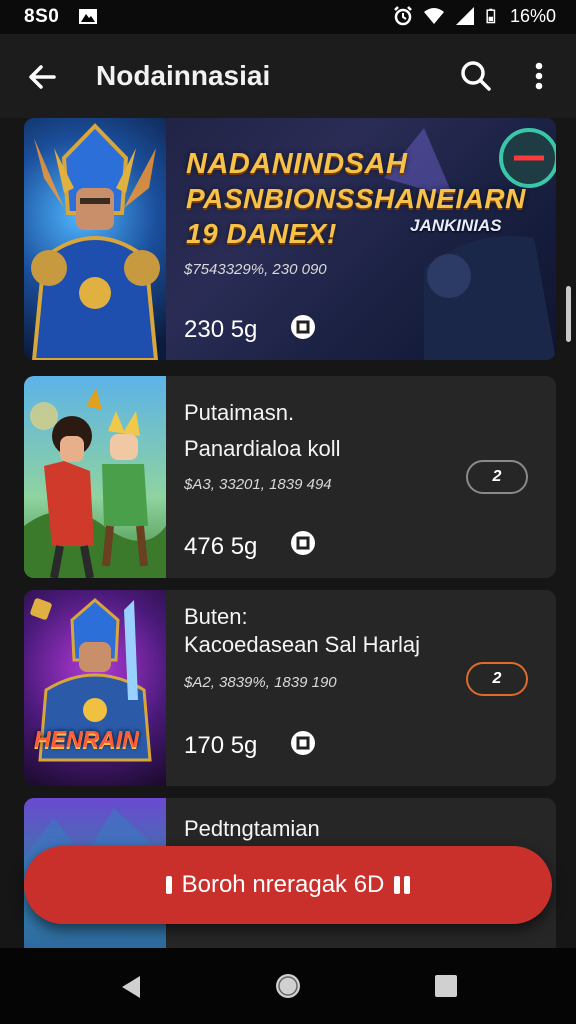 The width and height of the screenshot is (576, 1024). I want to click on app-bar: Nodainnasiai, so click(288, 76).